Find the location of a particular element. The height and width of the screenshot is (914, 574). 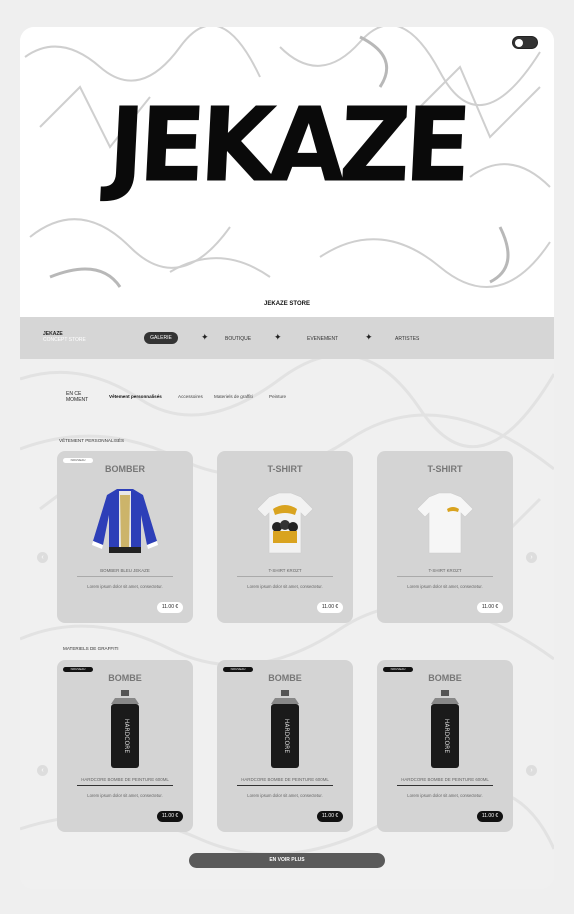

nav-item-evenement: EVENEMENT is located at coordinates (322, 339).